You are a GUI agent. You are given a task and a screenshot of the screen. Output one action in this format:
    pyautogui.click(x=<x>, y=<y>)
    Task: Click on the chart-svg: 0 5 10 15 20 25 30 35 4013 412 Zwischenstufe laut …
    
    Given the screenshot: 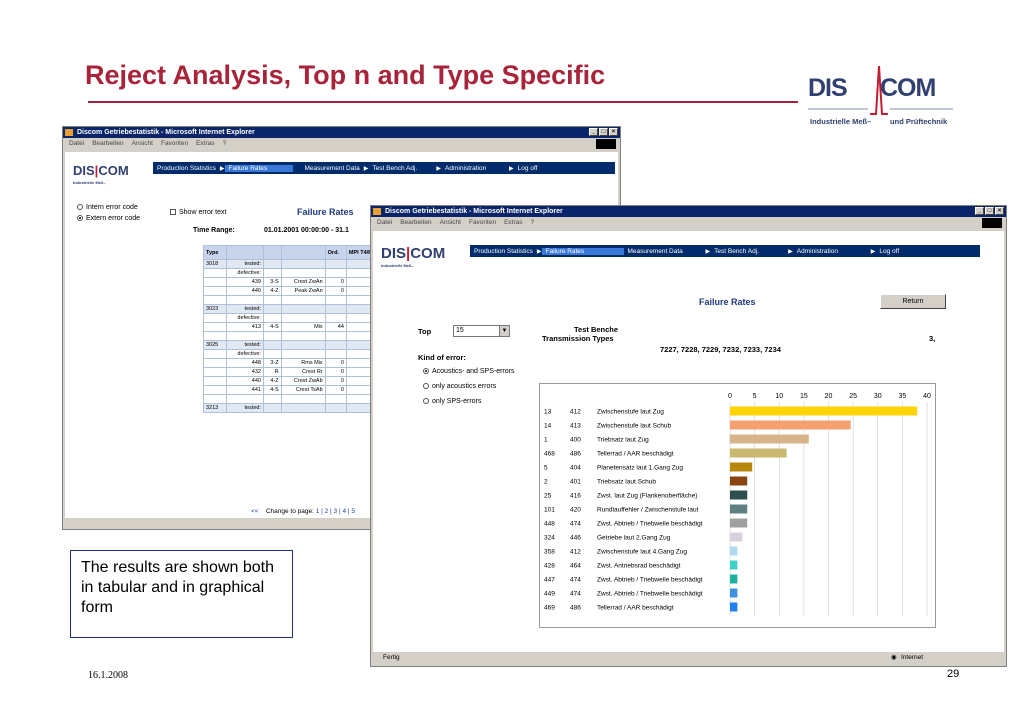 What is the action you would take?
    pyautogui.click(x=737, y=504)
    